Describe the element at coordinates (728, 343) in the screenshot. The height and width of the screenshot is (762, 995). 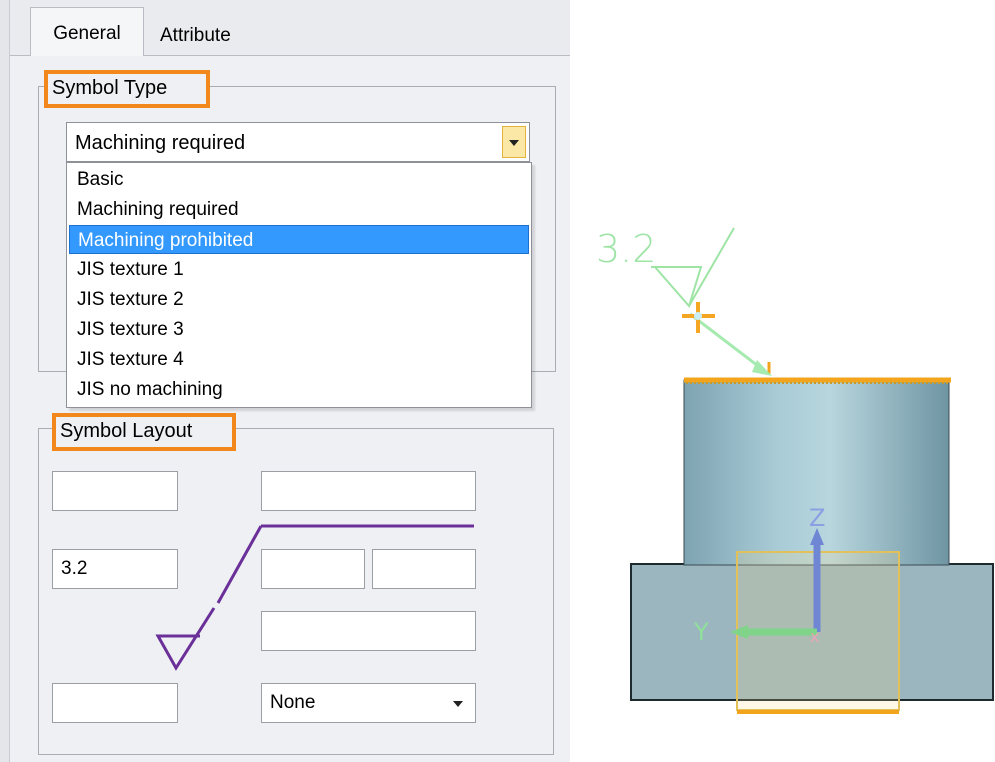
I see `leader-line` at that location.